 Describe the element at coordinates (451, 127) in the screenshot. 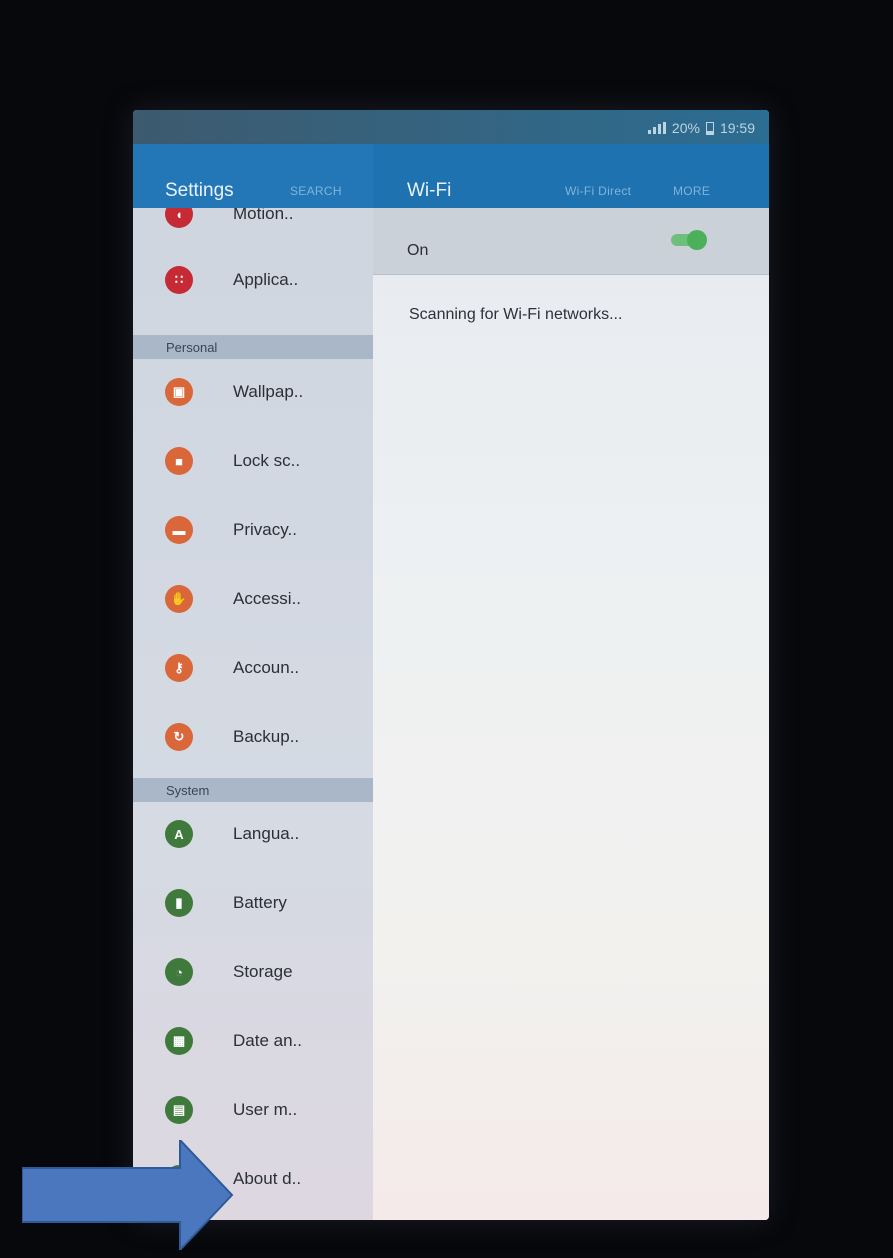

I see `status-bar: 20% 19:59` at that location.